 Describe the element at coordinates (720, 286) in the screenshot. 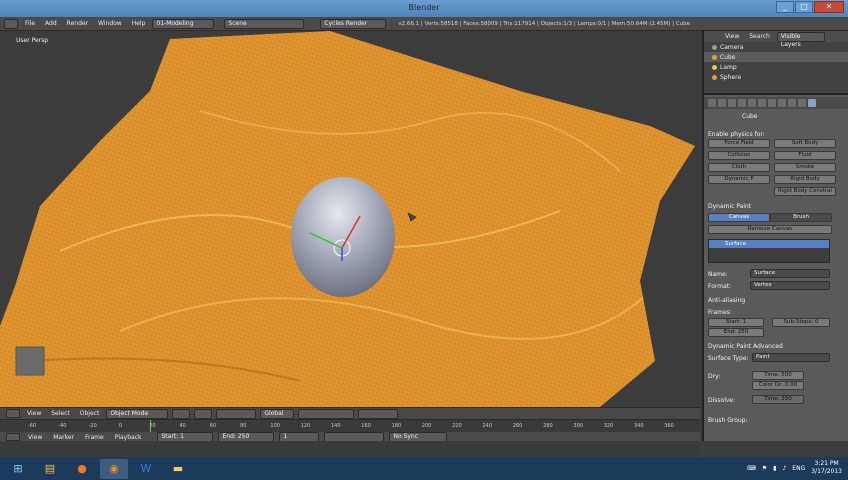

I see `format-label: Format:` at that location.